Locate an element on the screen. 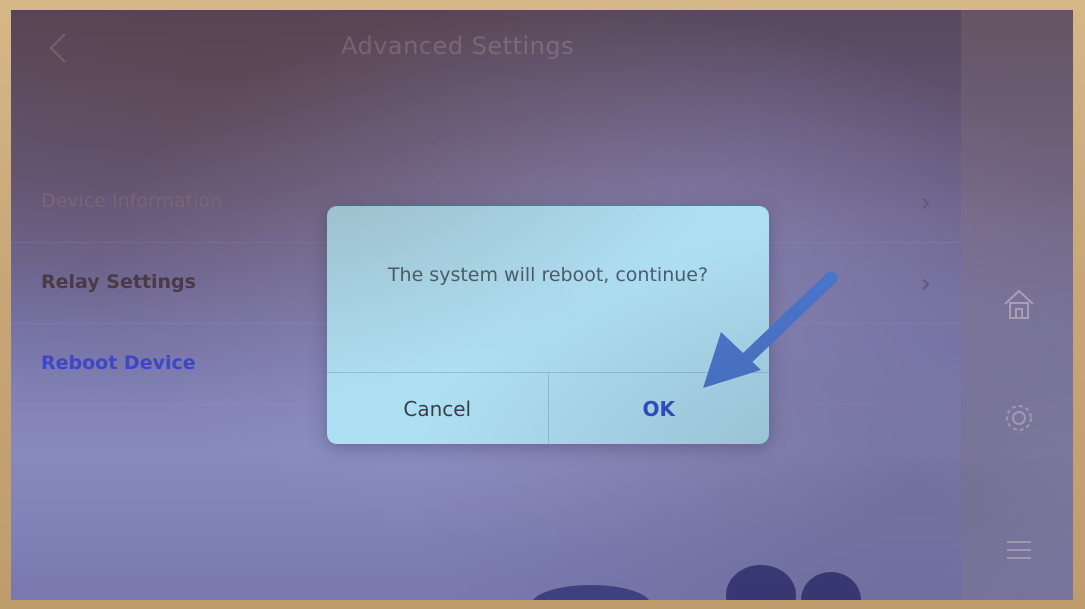  cancel-button: Cancel is located at coordinates (438, 408).